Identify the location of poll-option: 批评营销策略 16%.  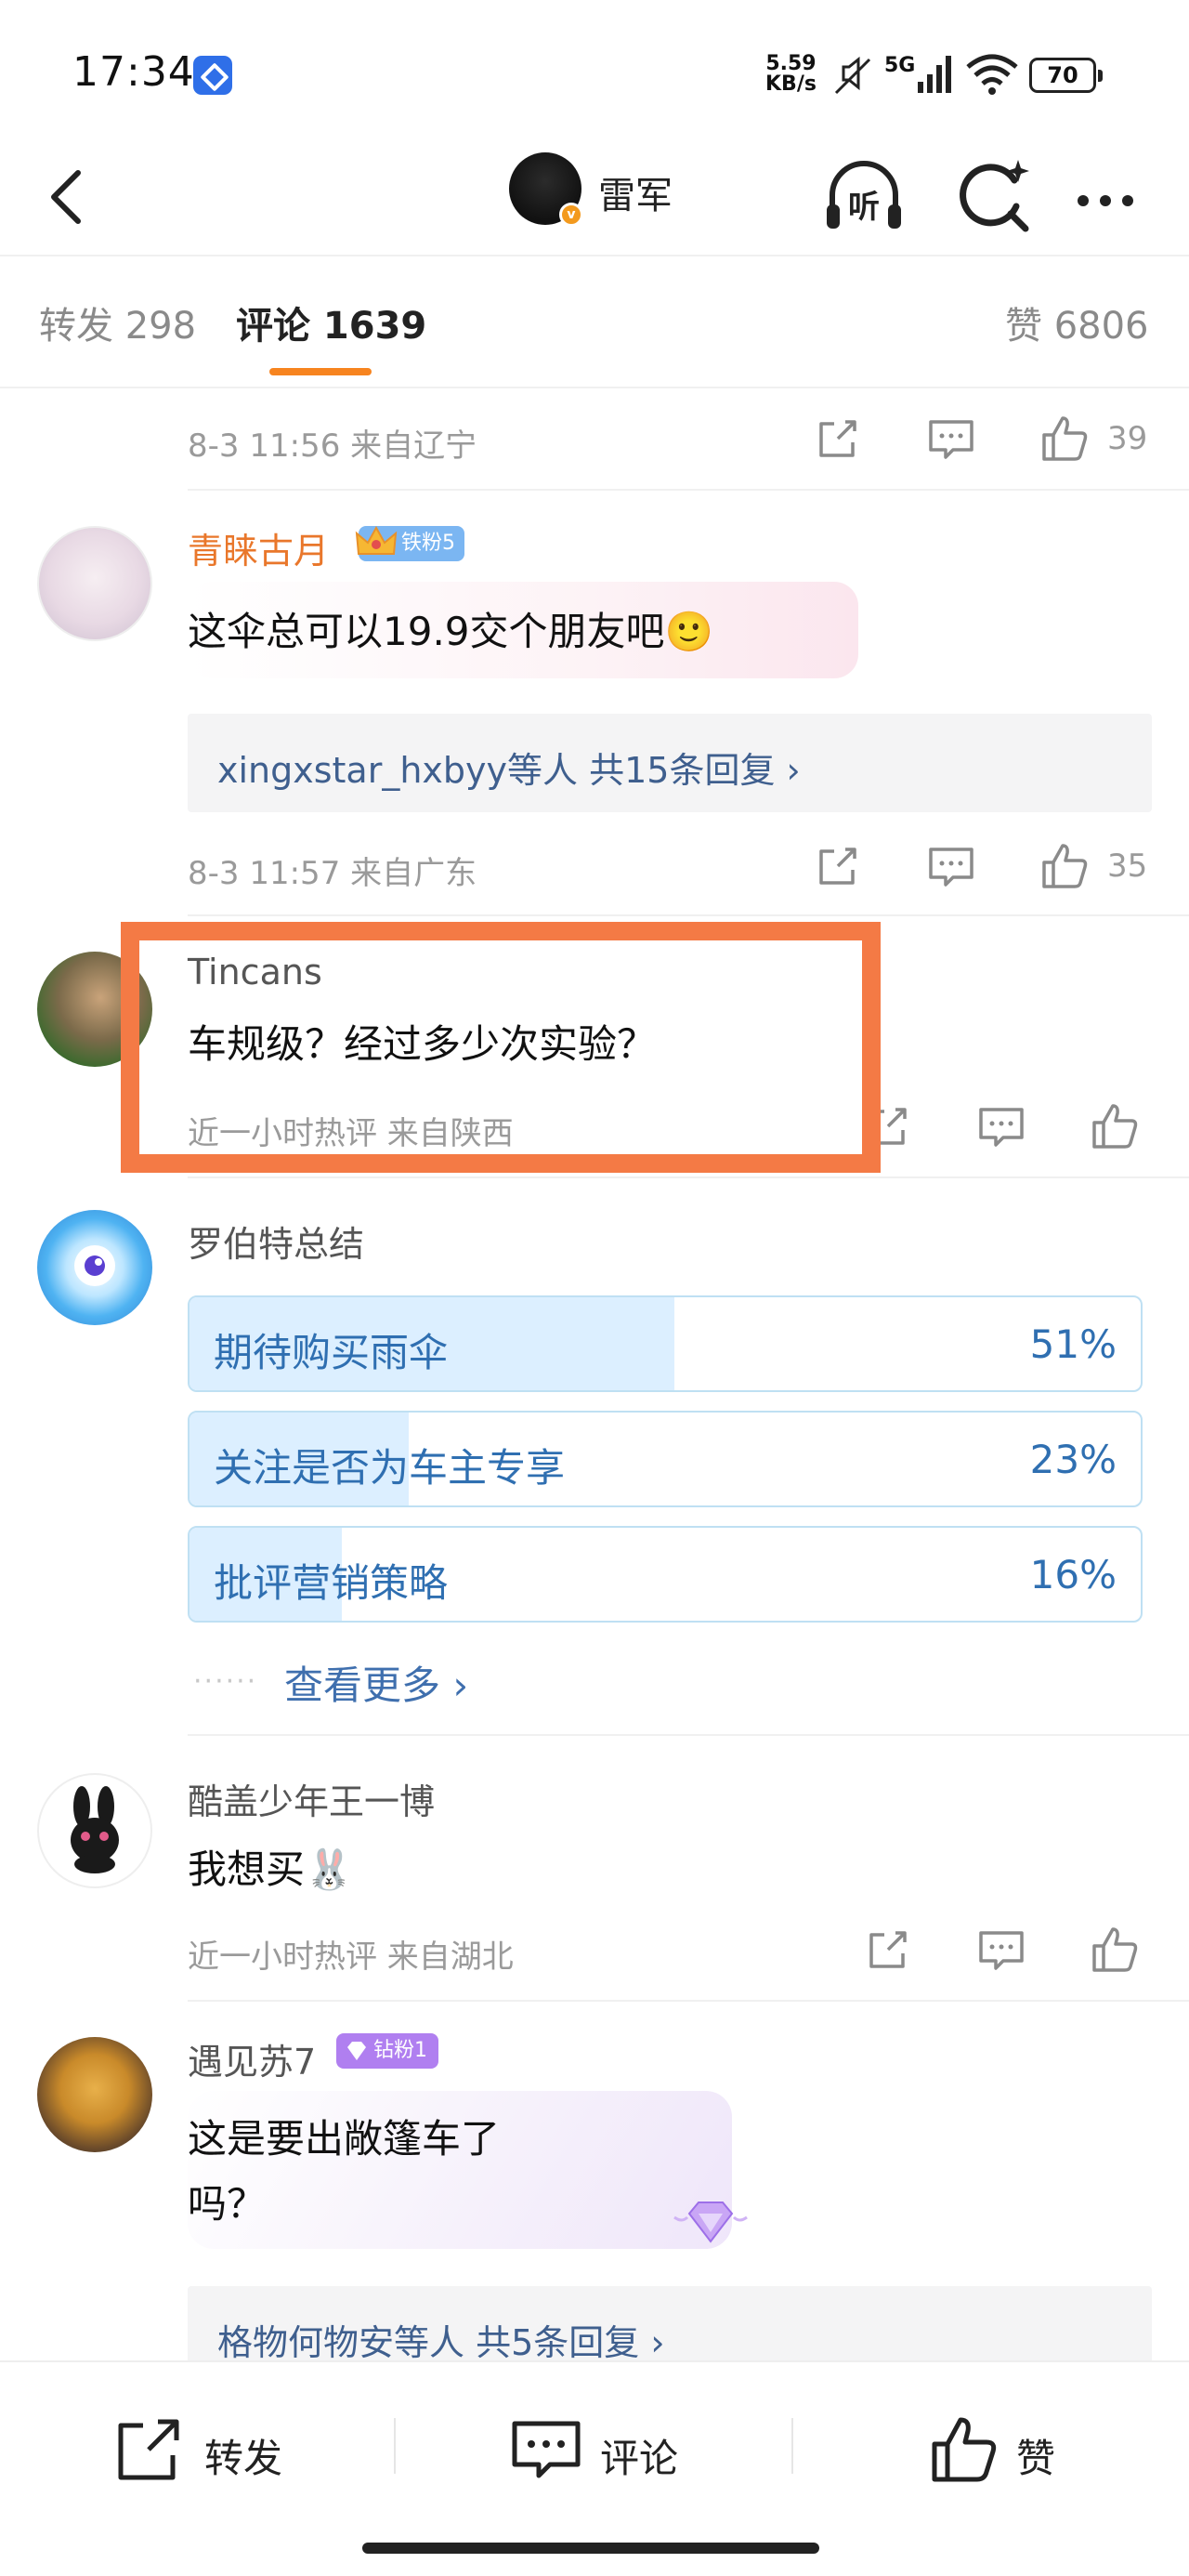
(666, 1574).